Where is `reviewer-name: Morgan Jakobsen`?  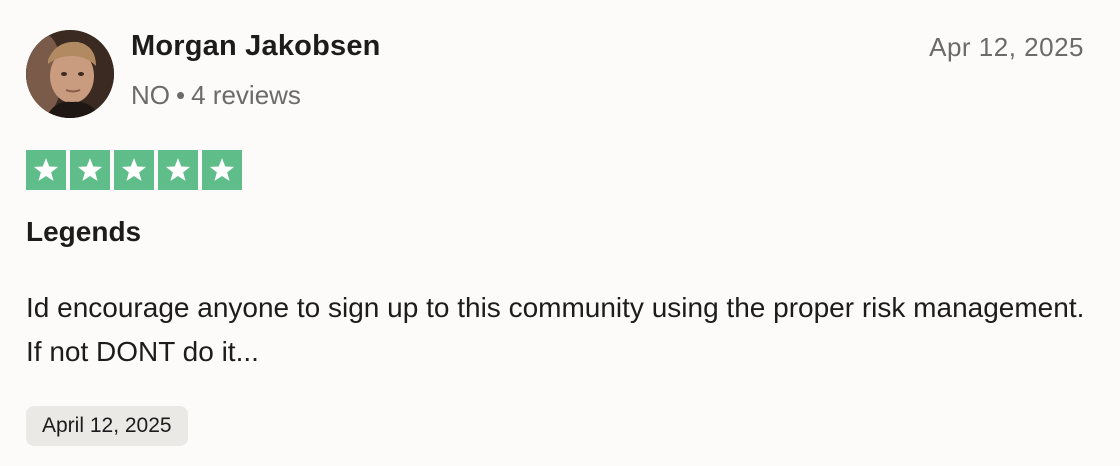 reviewer-name: Morgan Jakobsen is located at coordinates (256, 46).